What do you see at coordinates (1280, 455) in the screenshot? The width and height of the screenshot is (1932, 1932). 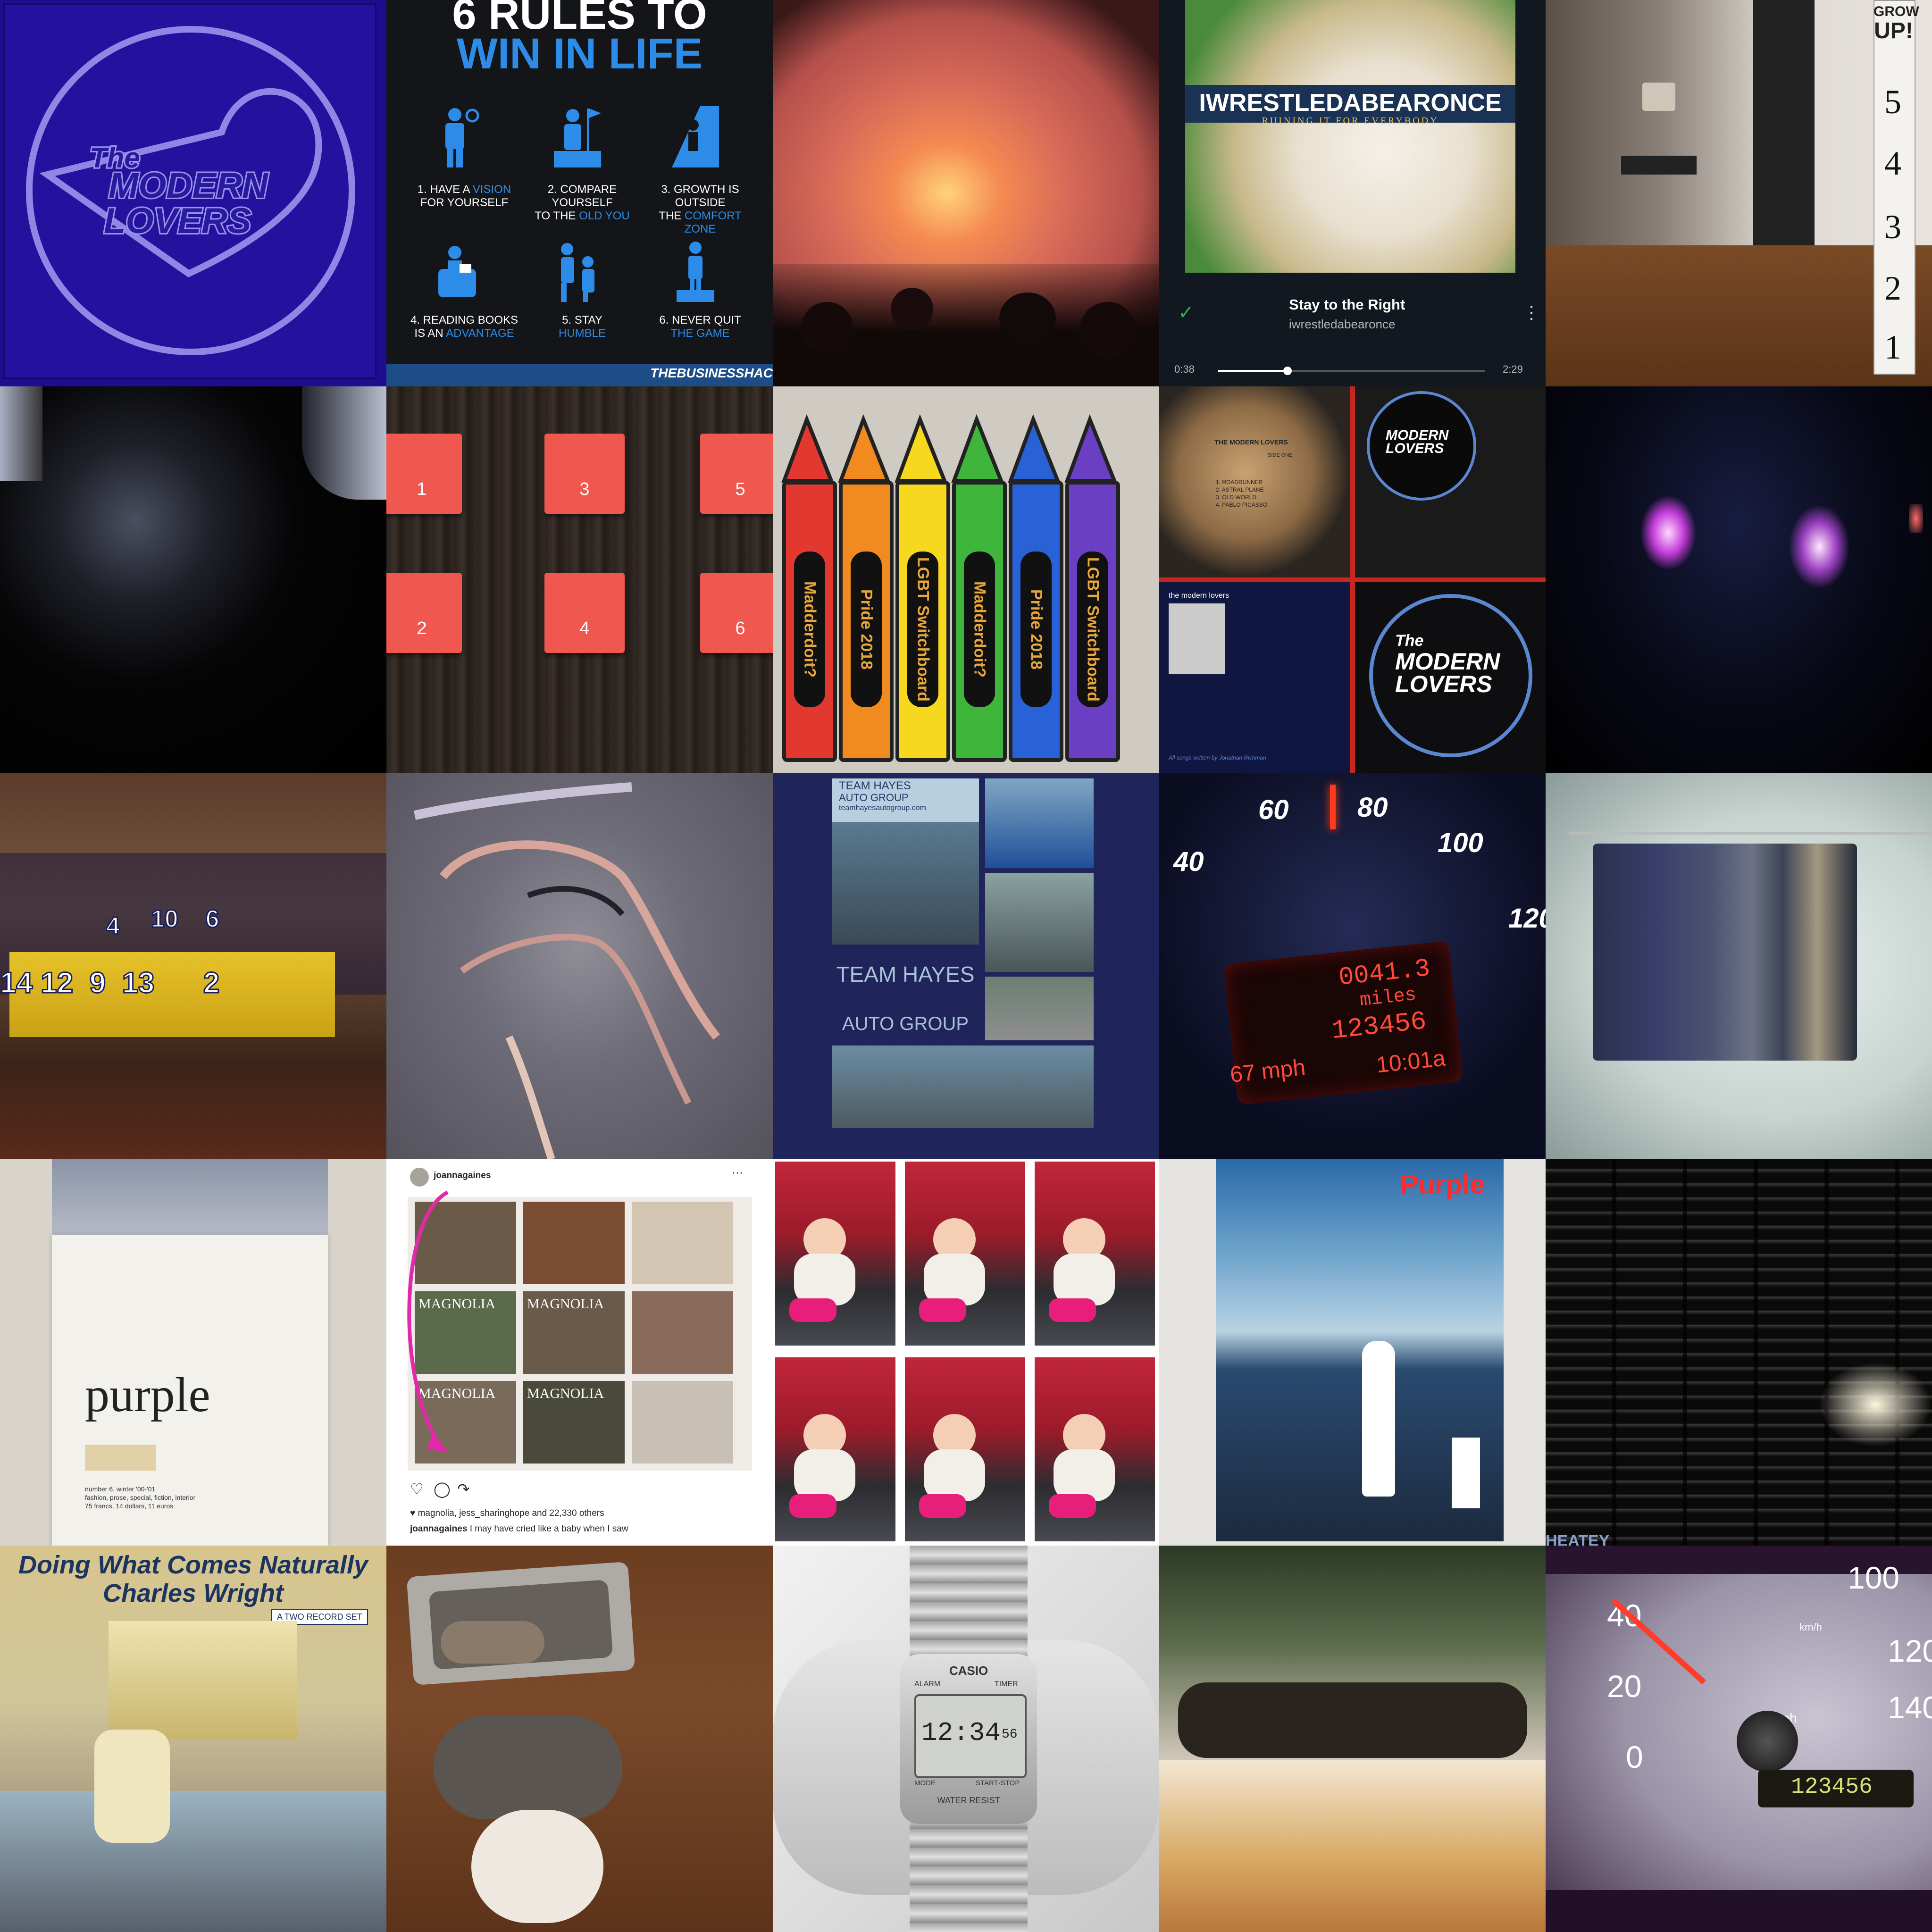 I see `vinyl-side: SIDE ONE` at bounding box center [1280, 455].